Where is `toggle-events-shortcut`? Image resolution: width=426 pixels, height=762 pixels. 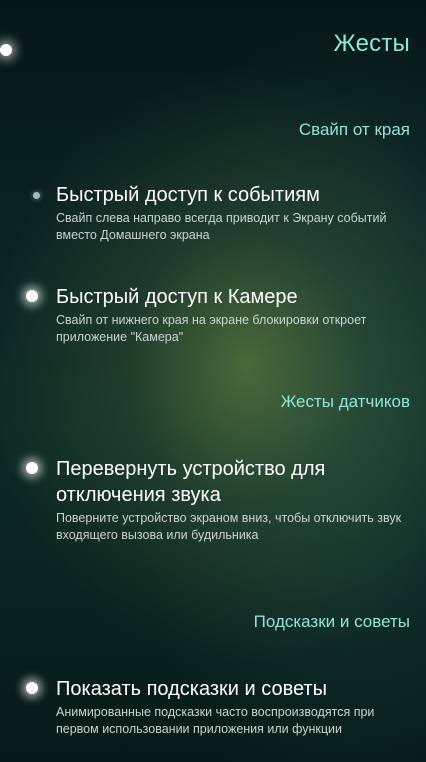
toggle-events-shortcut is located at coordinates (36, 195).